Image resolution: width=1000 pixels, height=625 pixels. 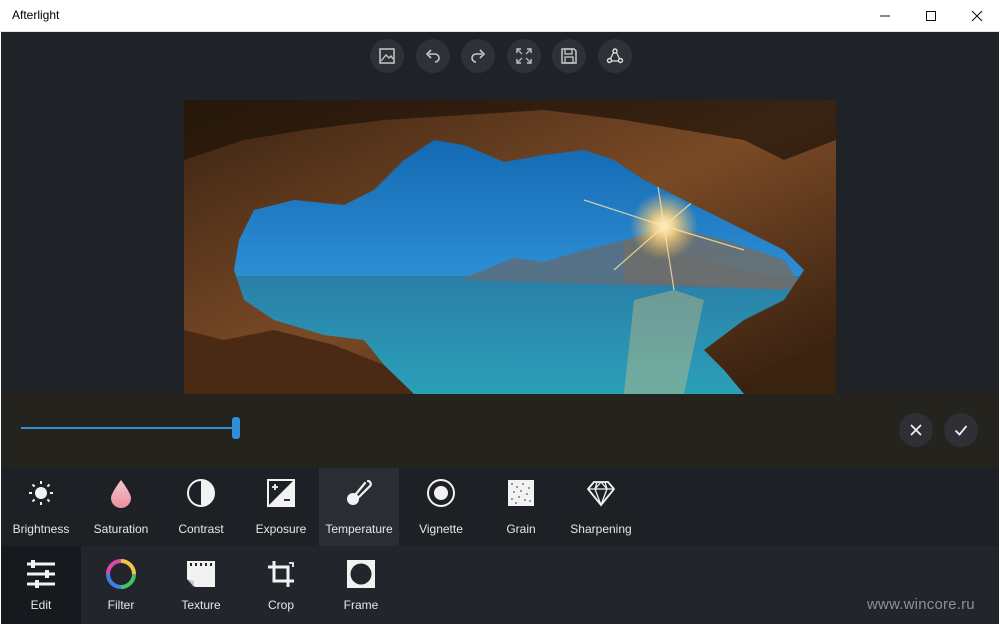 I want to click on redo-icon, so click(x=478, y=56).